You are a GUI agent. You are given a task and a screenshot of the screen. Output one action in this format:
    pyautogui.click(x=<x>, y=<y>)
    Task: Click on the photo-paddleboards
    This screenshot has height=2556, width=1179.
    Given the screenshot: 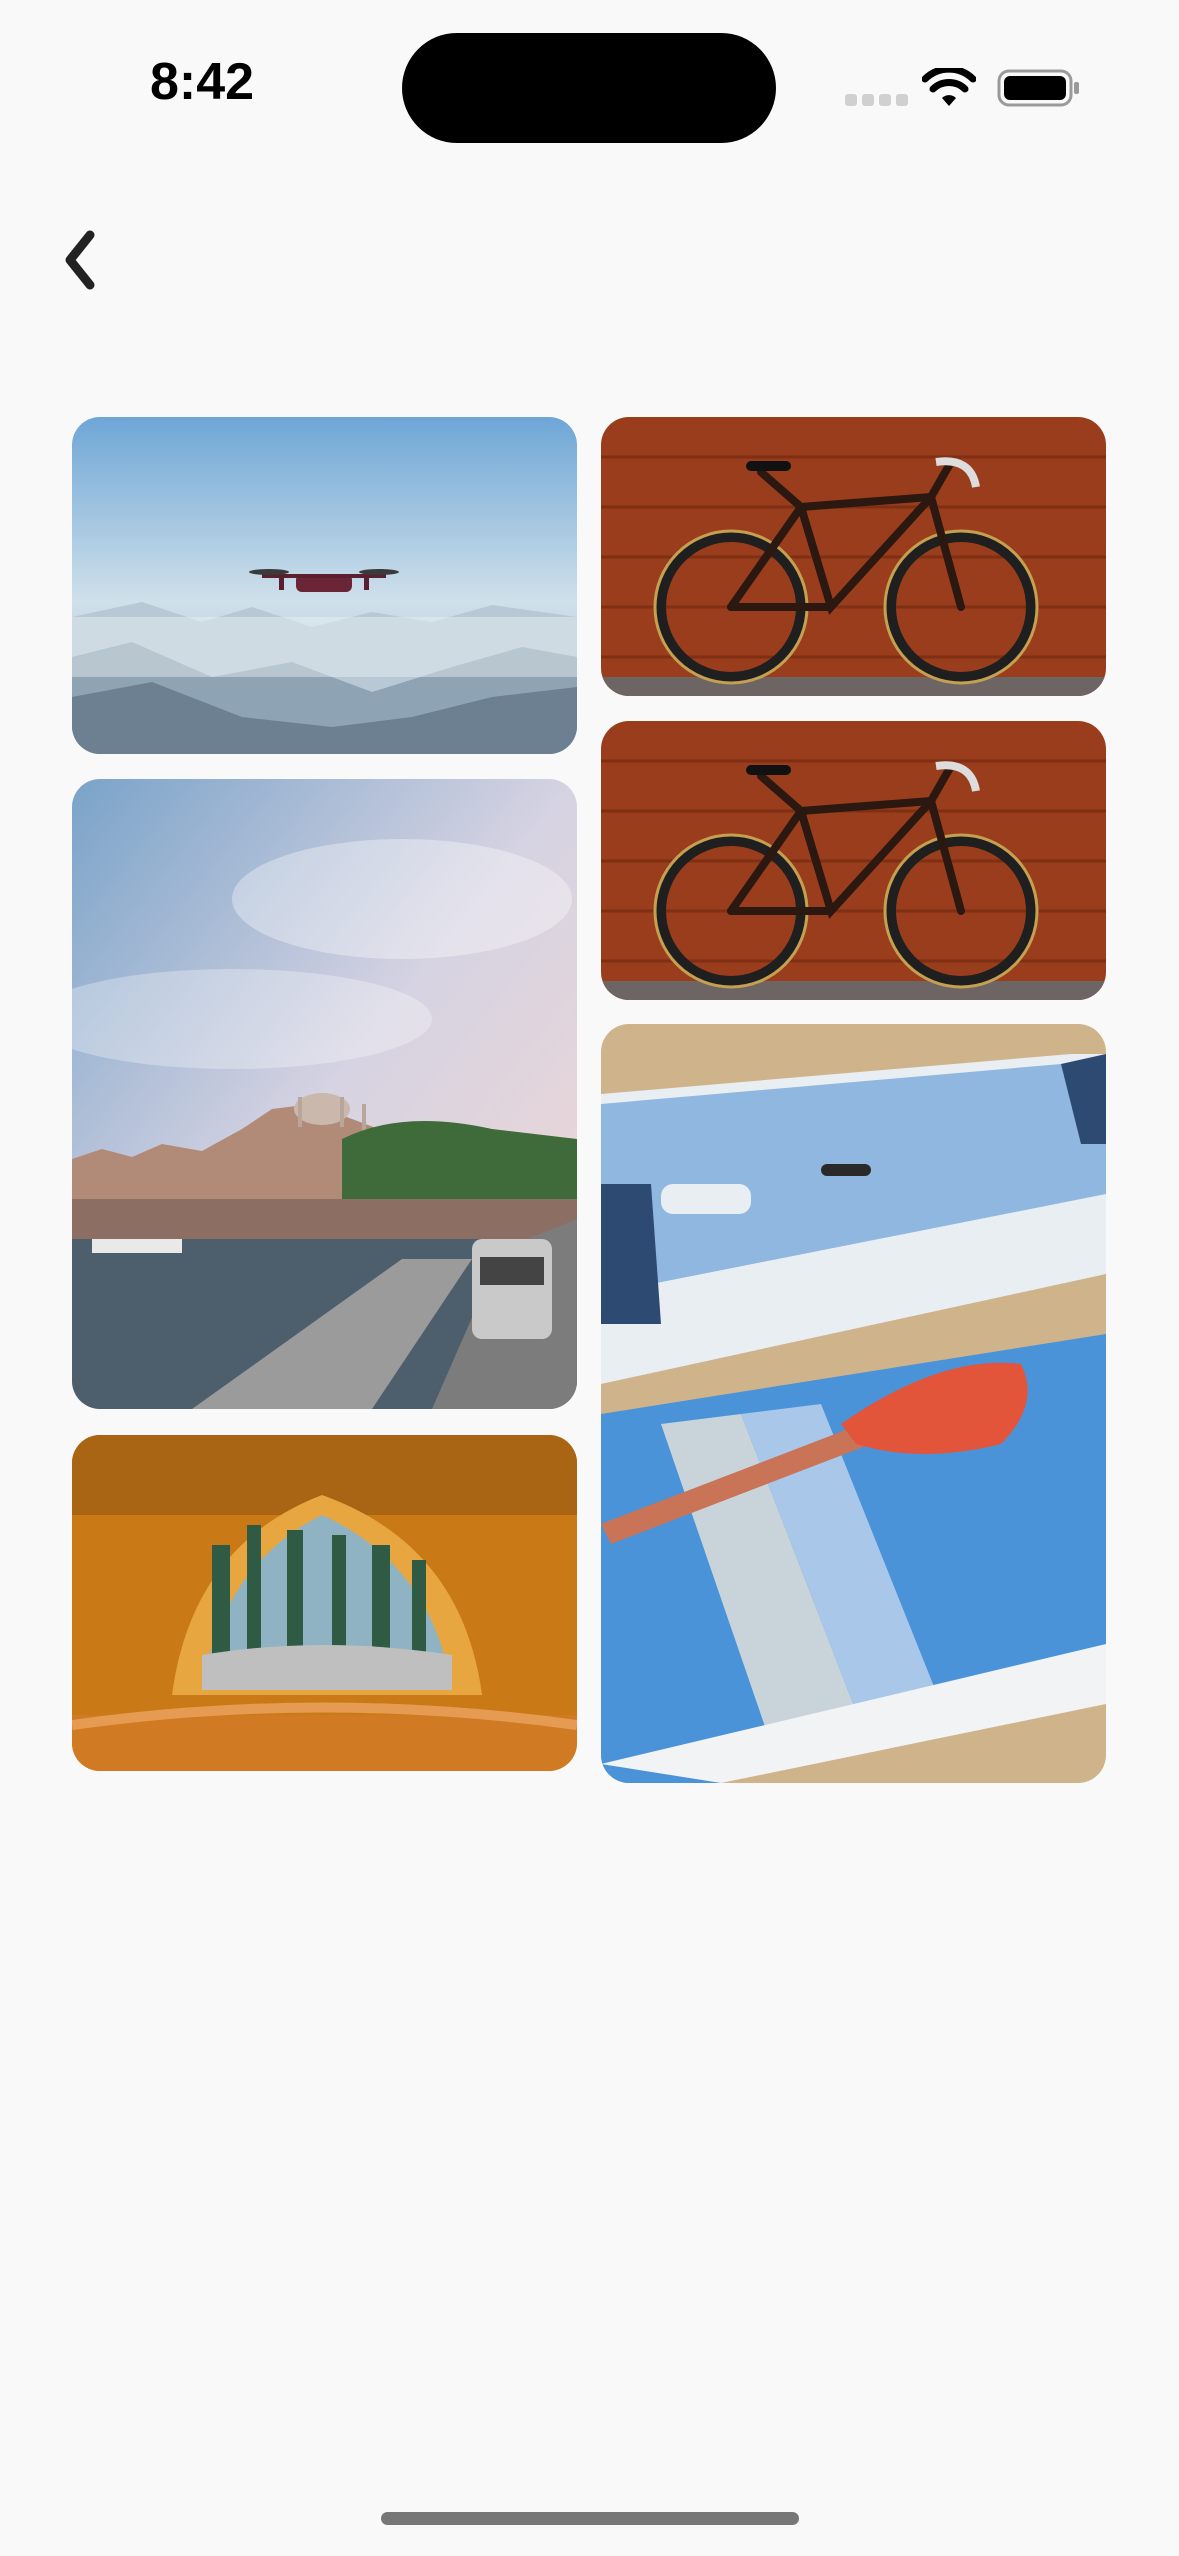 What is the action you would take?
    pyautogui.click(x=853, y=1403)
    